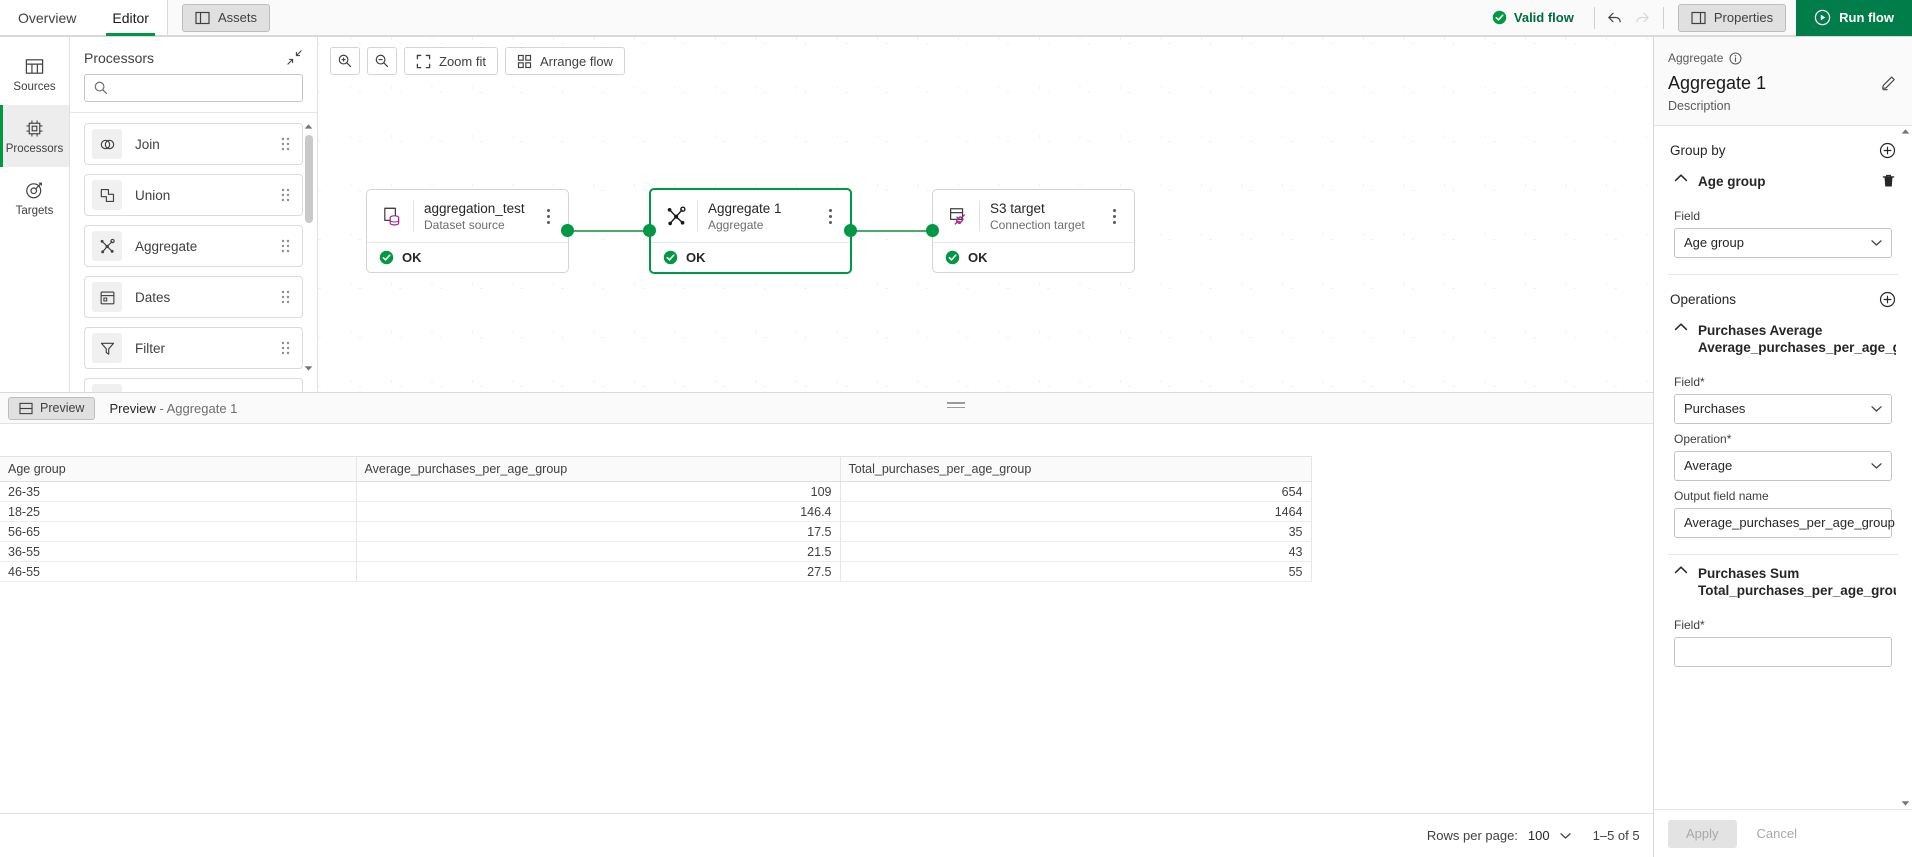 Image resolution: width=1912 pixels, height=857 pixels. What do you see at coordinates (656, 491) in the screenshot?
I see `table-row: 26-35 109 654` at bounding box center [656, 491].